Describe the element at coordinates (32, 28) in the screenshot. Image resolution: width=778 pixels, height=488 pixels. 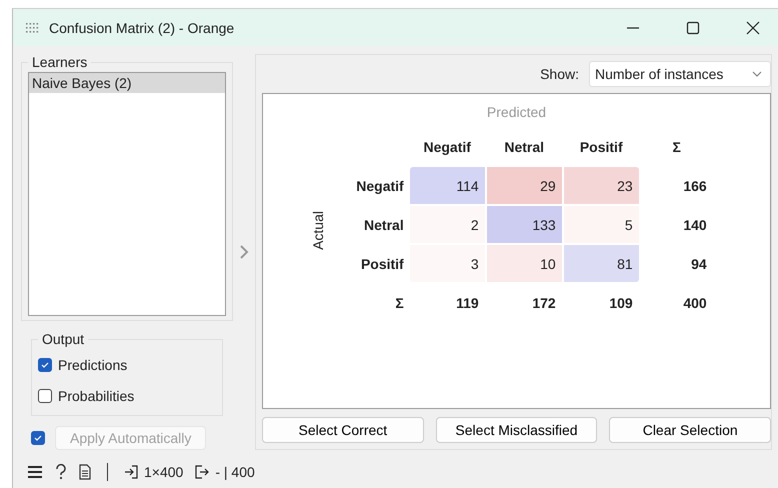
I see `grid-dots-icon` at that location.